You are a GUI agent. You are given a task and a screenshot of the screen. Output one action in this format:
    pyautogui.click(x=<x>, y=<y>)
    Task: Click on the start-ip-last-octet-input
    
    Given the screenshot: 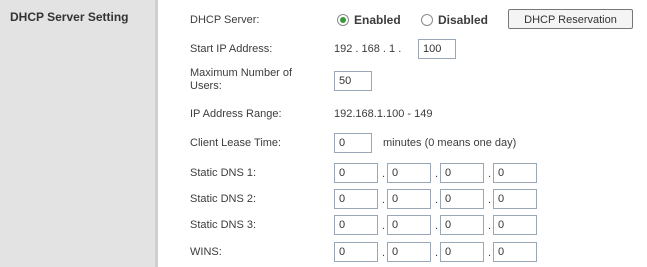 What is the action you would take?
    pyautogui.click(x=437, y=49)
    